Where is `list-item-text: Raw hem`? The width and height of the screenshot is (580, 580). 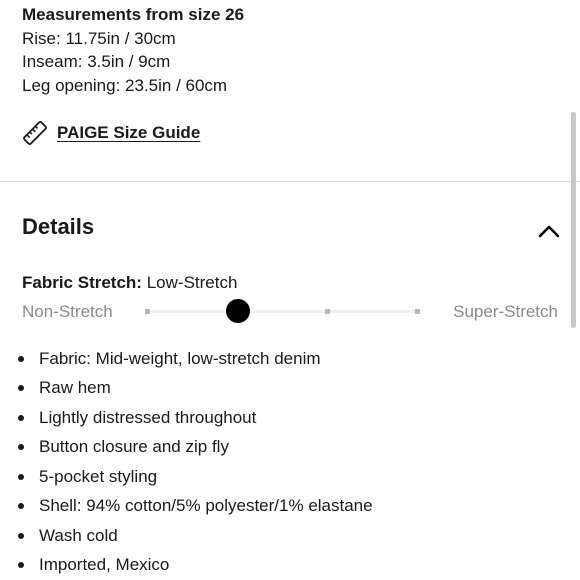 list-item-text: Raw hem is located at coordinates (75, 388).